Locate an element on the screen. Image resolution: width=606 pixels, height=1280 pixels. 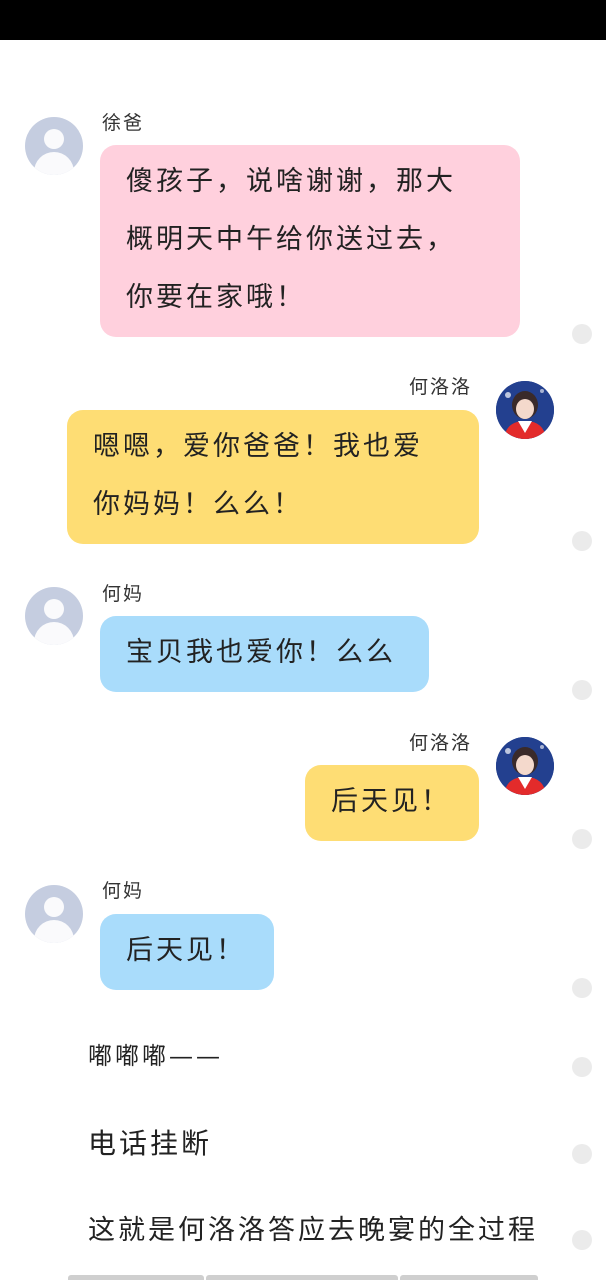
message-line: 概明天中午给你送过去， is located at coordinates (291, 239).